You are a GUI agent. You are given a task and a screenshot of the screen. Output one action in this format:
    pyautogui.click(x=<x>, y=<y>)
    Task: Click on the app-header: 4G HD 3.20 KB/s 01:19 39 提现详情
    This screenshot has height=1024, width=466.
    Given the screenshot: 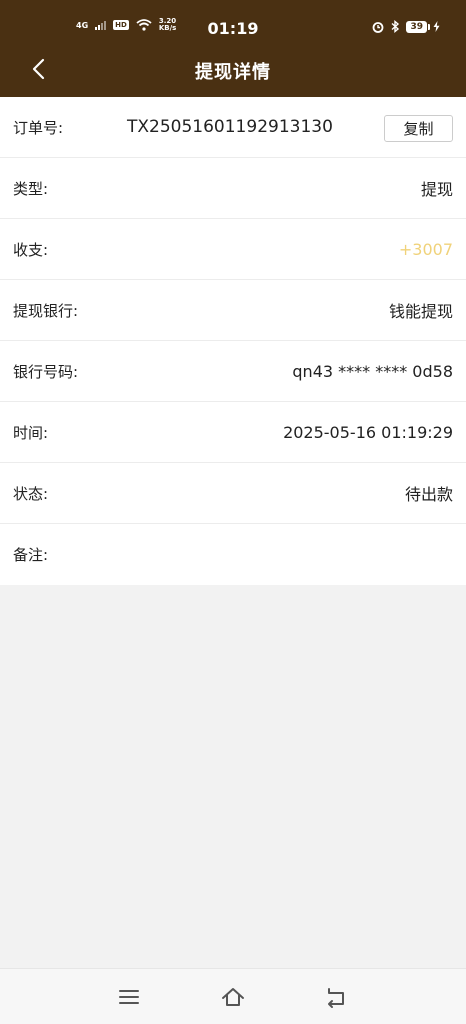 What is the action you would take?
    pyautogui.click(x=233, y=48)
    